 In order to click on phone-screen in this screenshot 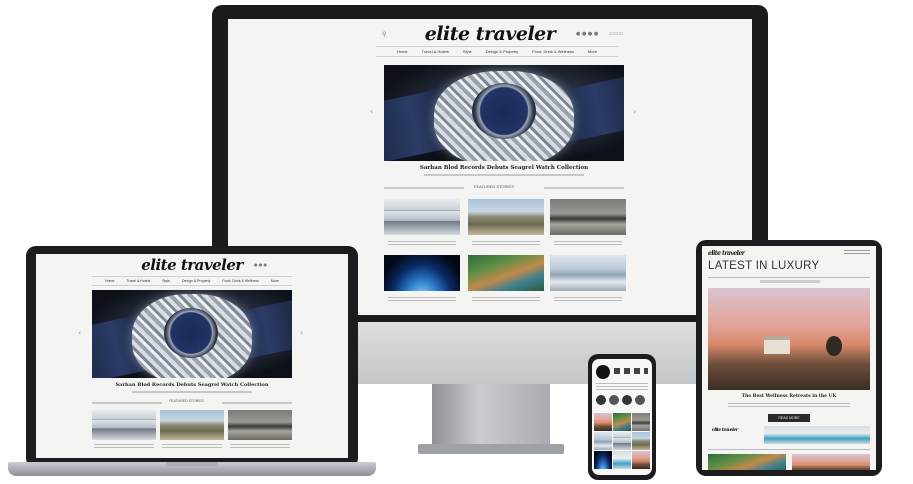, I will do `click(622, 417)`.